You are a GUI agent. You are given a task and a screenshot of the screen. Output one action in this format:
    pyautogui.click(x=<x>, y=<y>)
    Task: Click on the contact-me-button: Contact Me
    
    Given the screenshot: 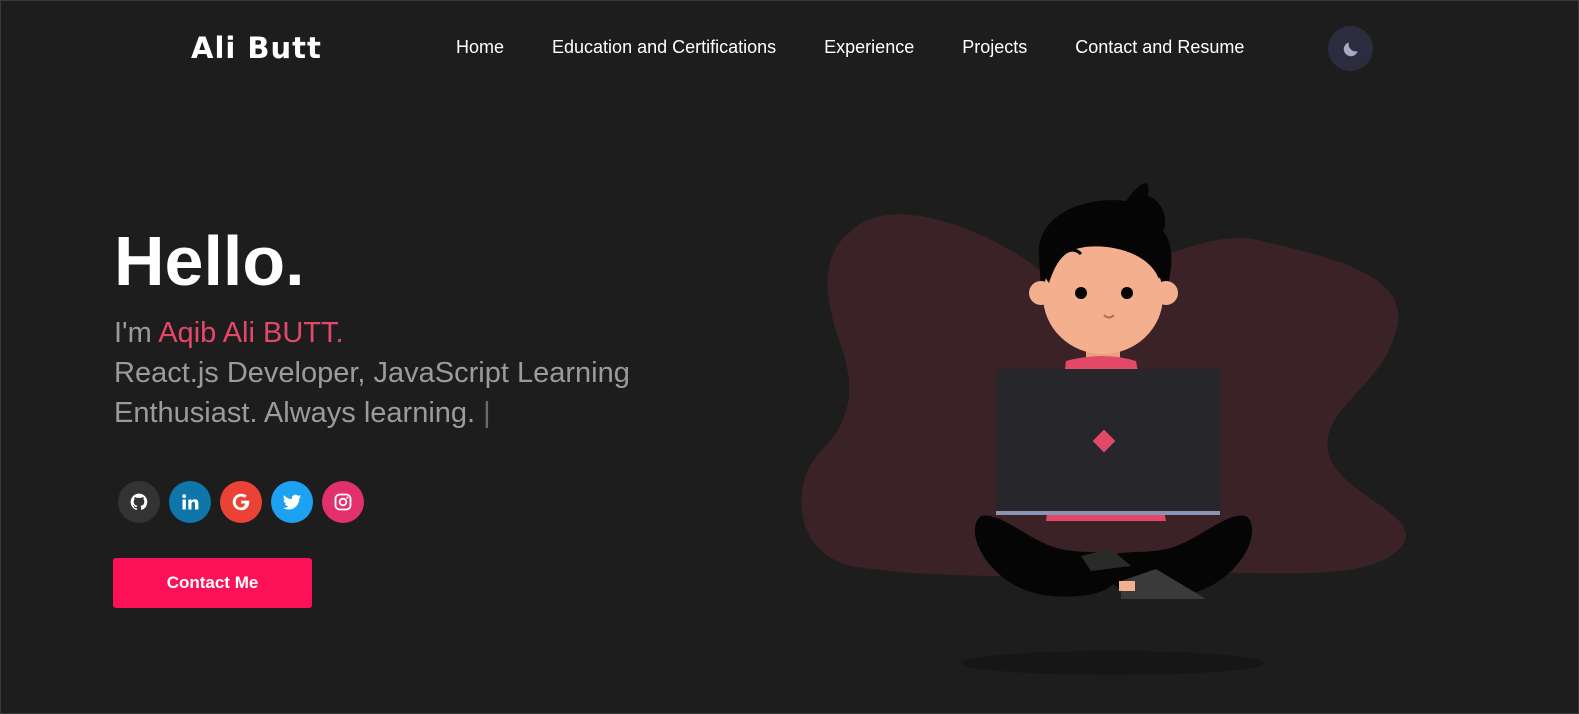 What is the action you would take?
    pyautogui.click(x=212, y=583)
    